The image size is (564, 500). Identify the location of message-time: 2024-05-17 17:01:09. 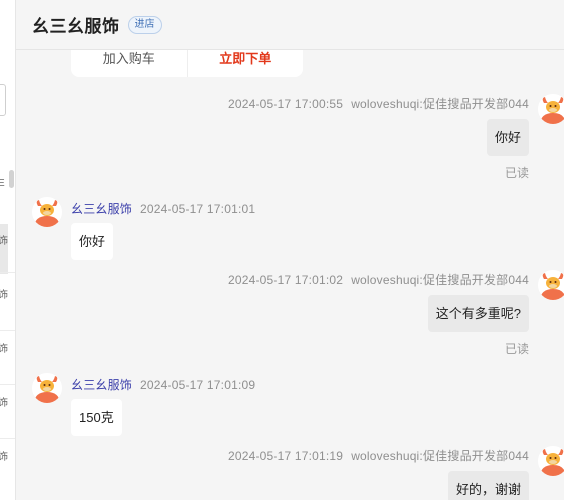
(198, 385).